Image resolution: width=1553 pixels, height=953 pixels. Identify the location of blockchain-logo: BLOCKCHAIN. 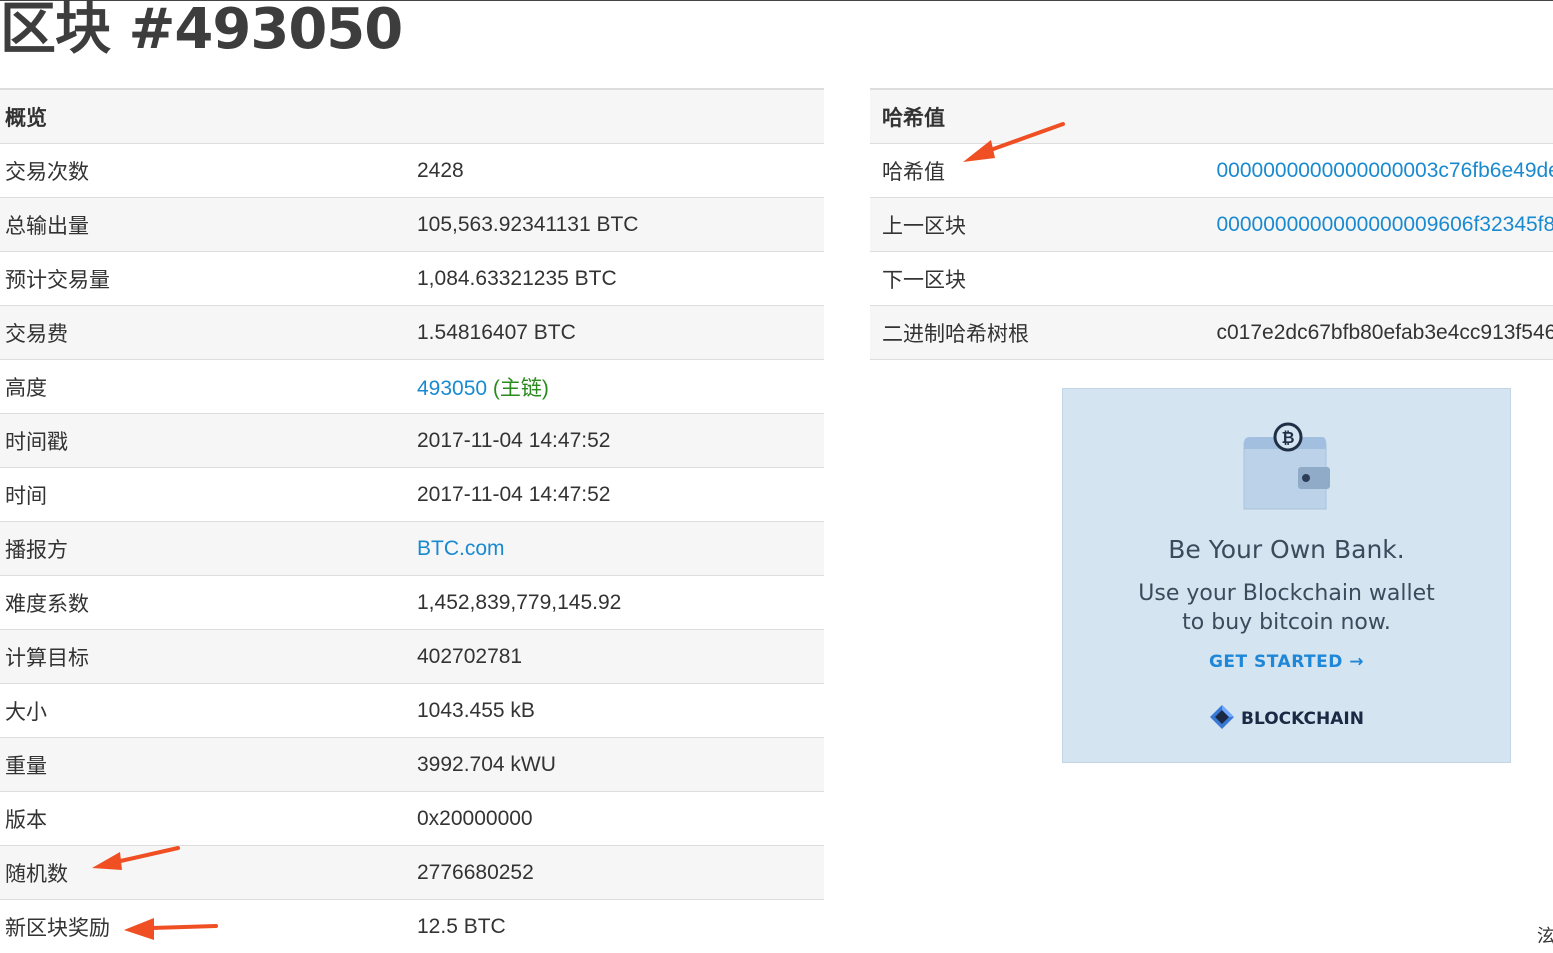
(1286, 717).